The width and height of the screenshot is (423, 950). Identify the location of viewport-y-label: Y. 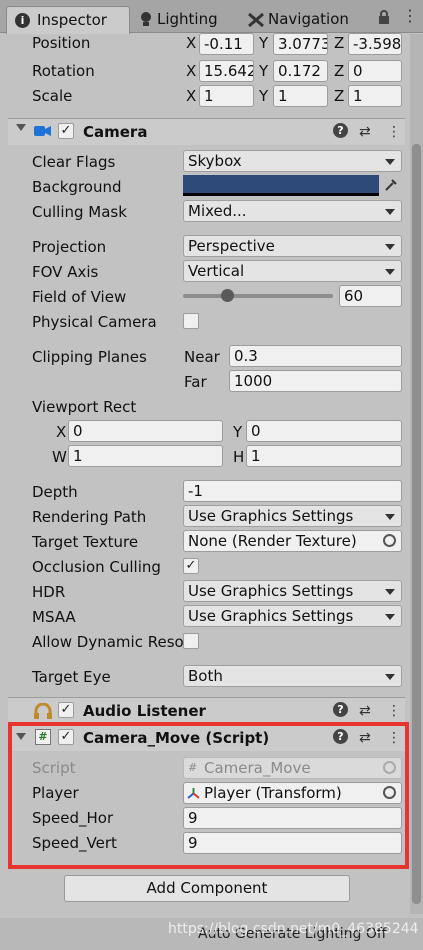
(238, 432).